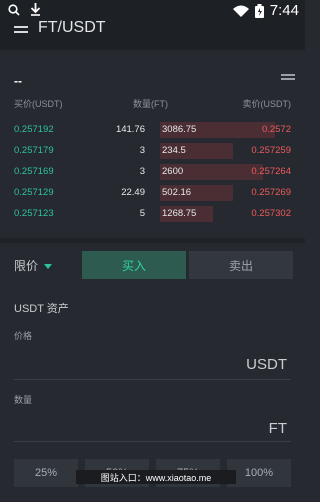 Image resolution: width=320 pixels, height=502 pixels. Describe the element at coordinates (34, 129) in the screenshot. I see `buy-price: 0.257192` at that location.